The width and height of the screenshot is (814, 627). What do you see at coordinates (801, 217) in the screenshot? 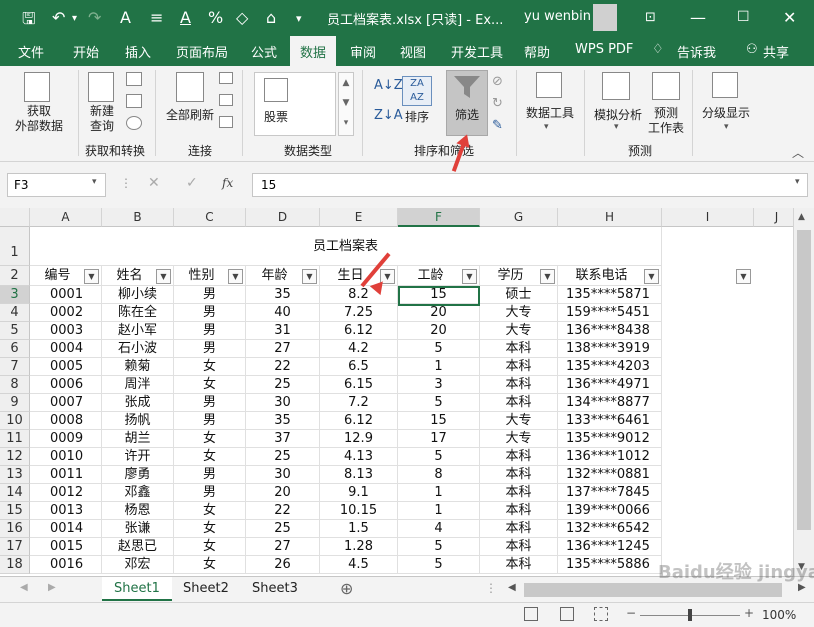
I see `scroll-up-icon: ▲` at bounding box center [801, 217].